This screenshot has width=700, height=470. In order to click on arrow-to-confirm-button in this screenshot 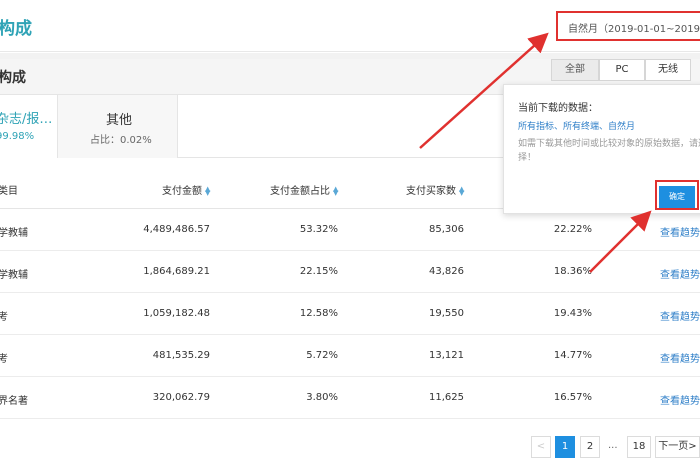, I will do `click(620, 241)`.